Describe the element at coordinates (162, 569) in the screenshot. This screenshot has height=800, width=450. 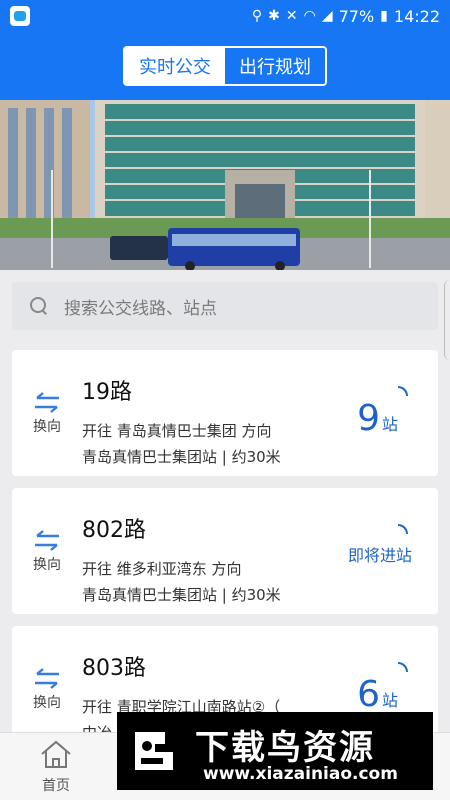
I see `route-direction: 开往 维多利亚湾东 方向` at that location.